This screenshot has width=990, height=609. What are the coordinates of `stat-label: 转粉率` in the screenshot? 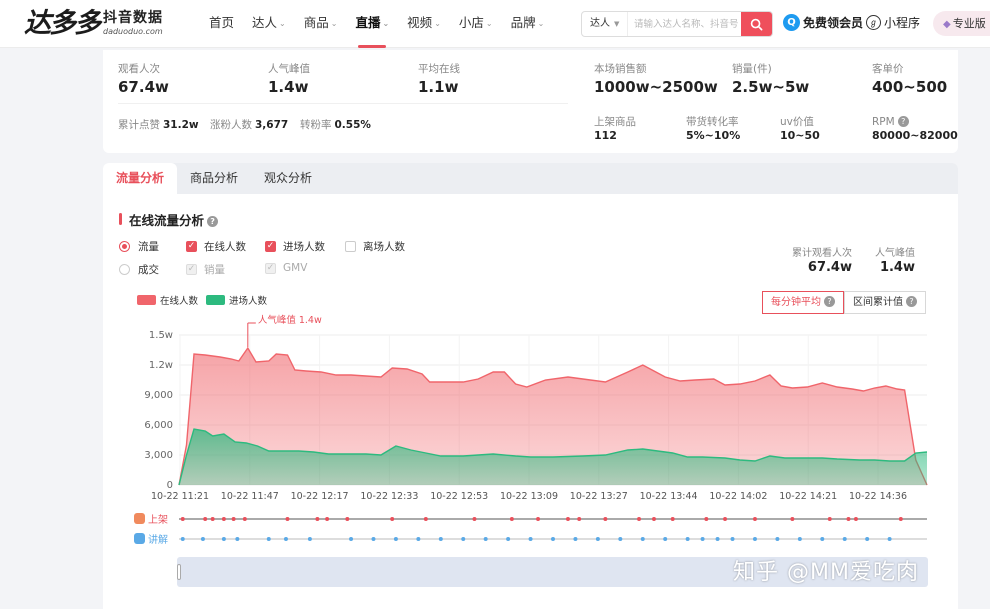 It's located at (316, 125).